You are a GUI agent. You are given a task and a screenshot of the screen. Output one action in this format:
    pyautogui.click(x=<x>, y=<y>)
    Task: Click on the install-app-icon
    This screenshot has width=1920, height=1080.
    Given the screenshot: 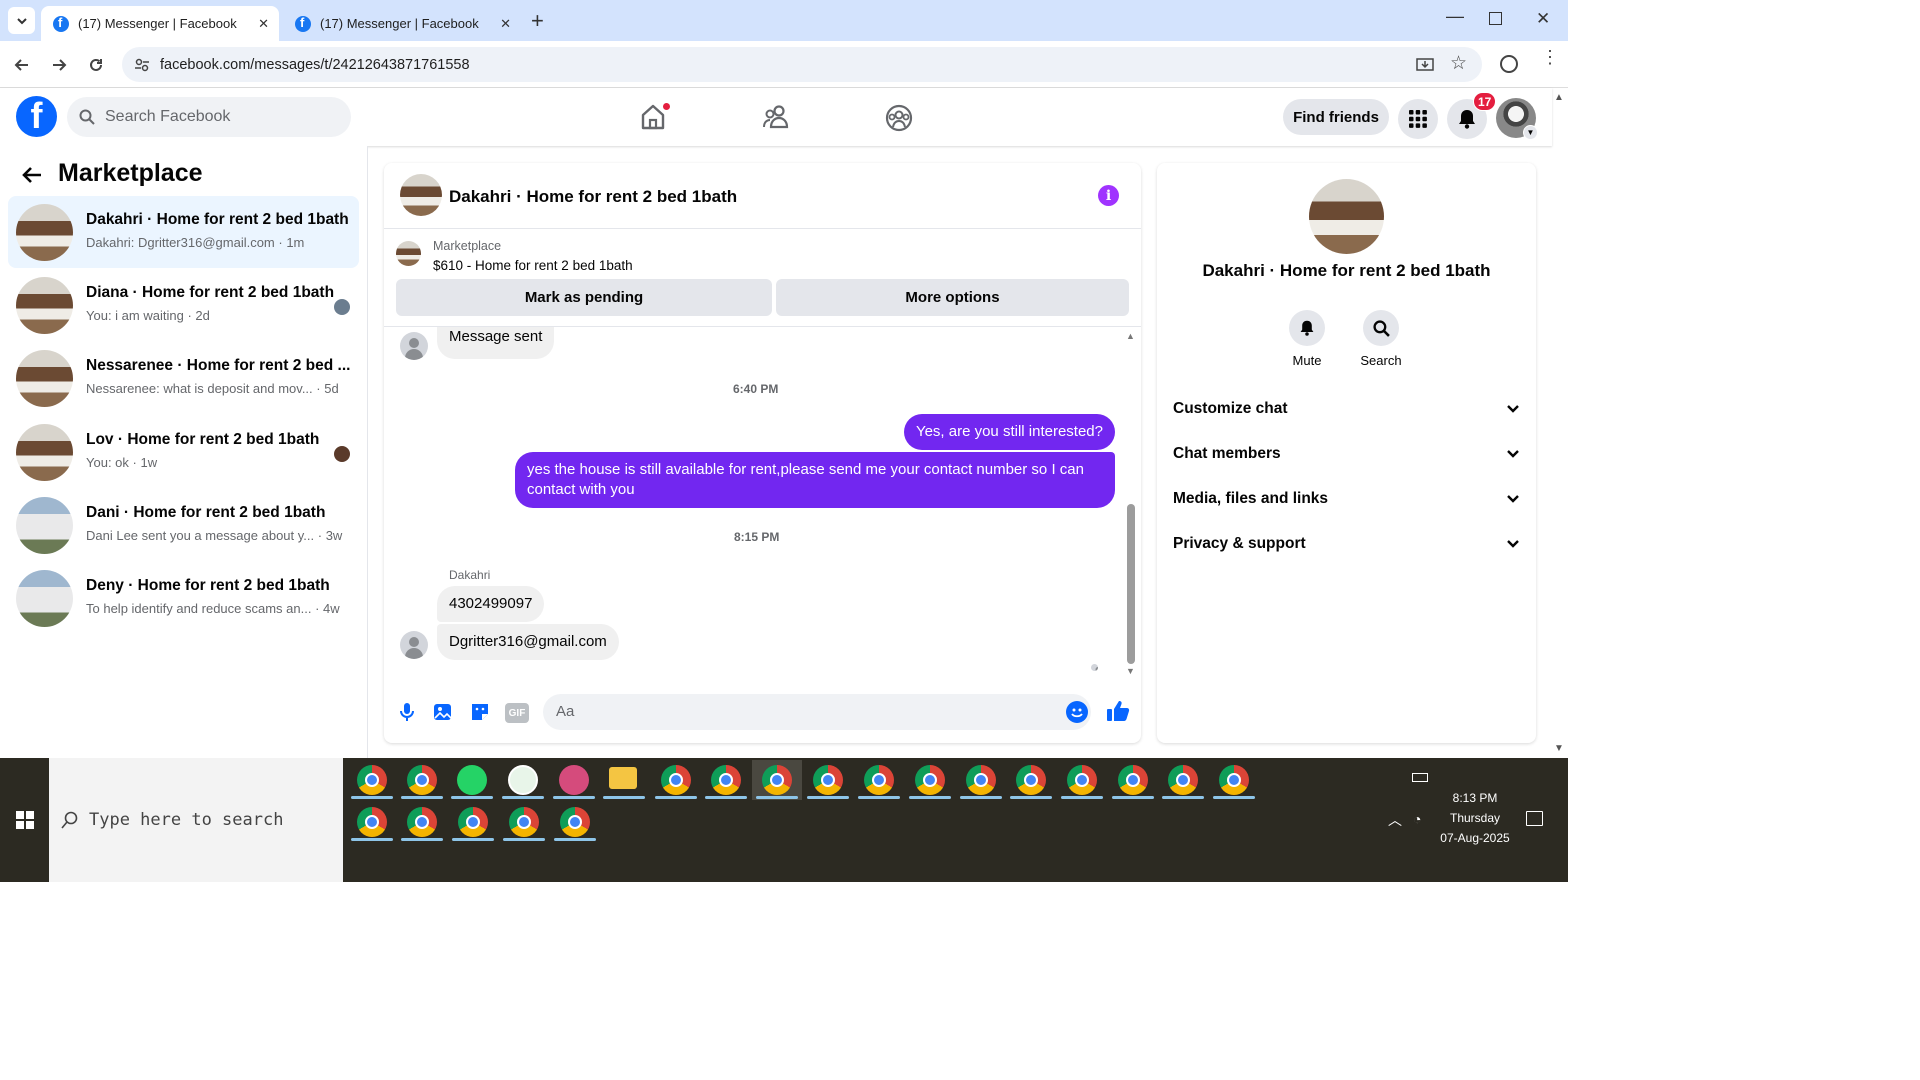 What is the action you would take?
    pyautogui.click(x=1425, y=65)
    